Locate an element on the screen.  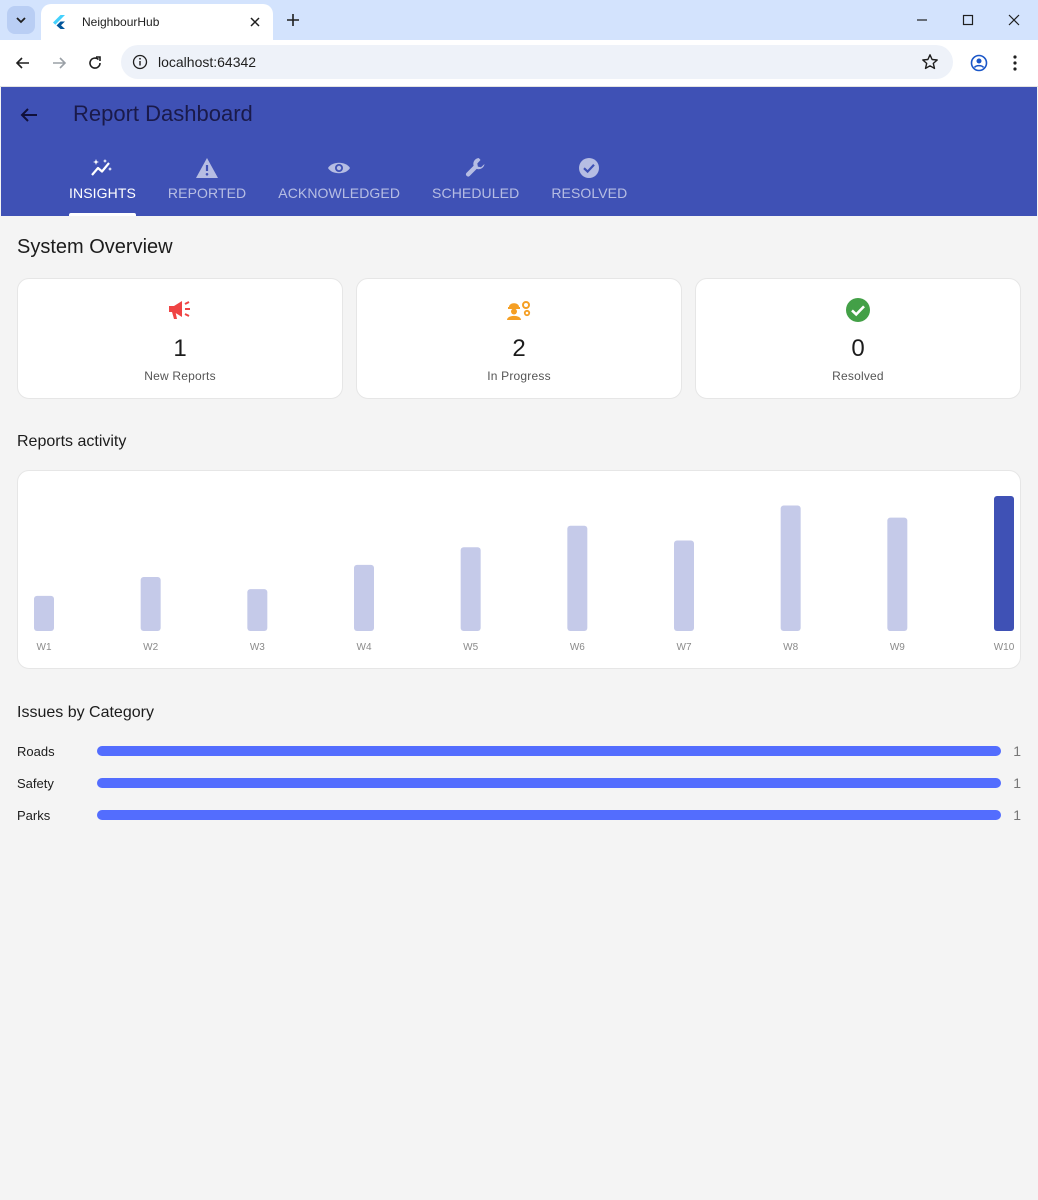
arrow-right-icon is located at coordinates (60, 63).